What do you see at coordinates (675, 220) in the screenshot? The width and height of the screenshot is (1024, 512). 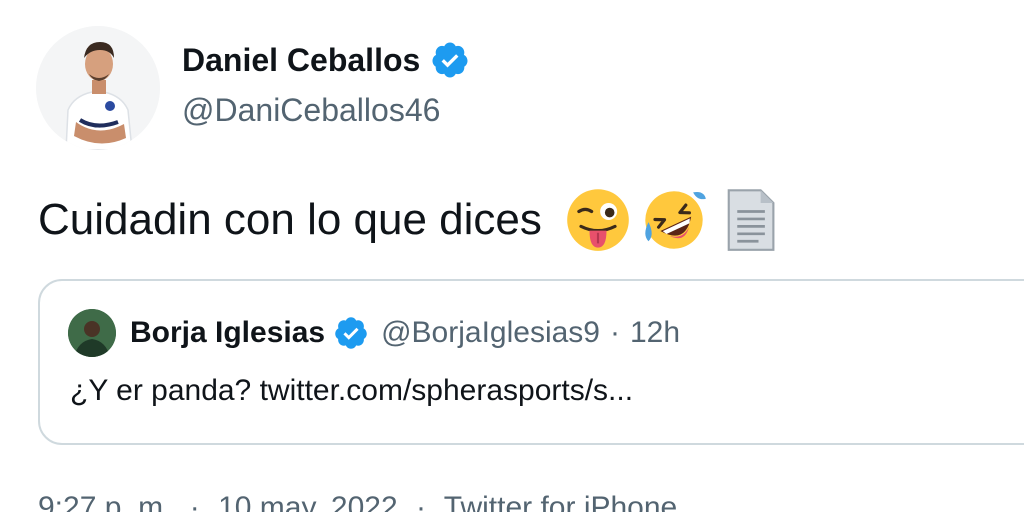 I see `rolling-laughing-emoji-icon` at bounding box center [675, 220].